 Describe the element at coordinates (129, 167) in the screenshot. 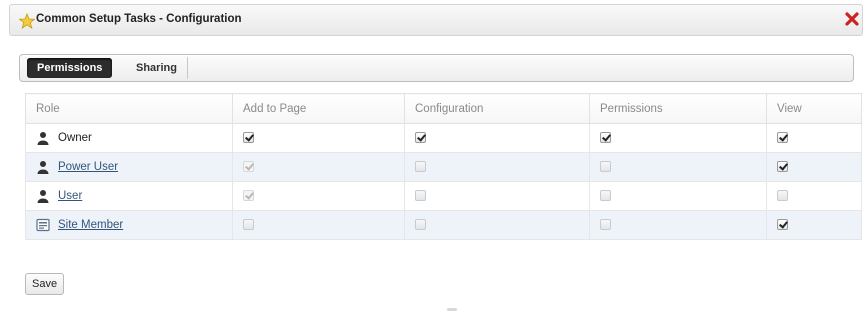

I see `role-cell: Power User` at that location.